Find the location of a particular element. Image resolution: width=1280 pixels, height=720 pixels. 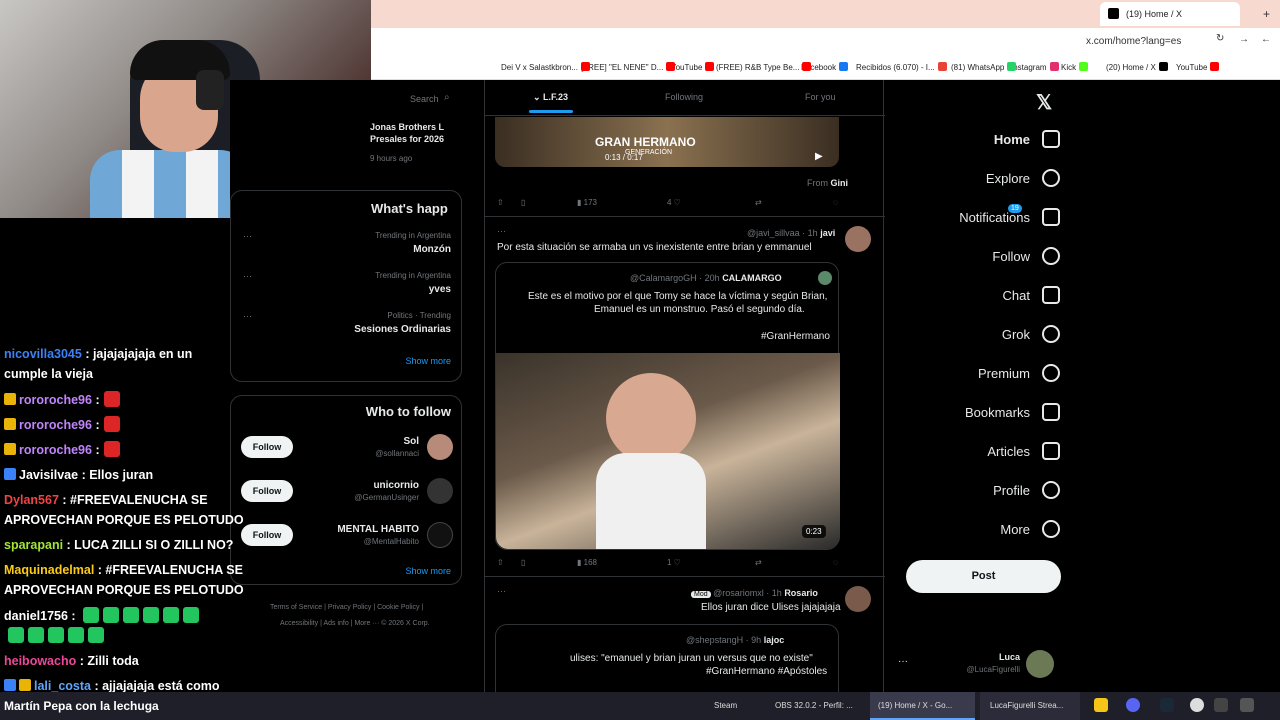

views-count: ▮ 168 is located at coordinates (587, 562).